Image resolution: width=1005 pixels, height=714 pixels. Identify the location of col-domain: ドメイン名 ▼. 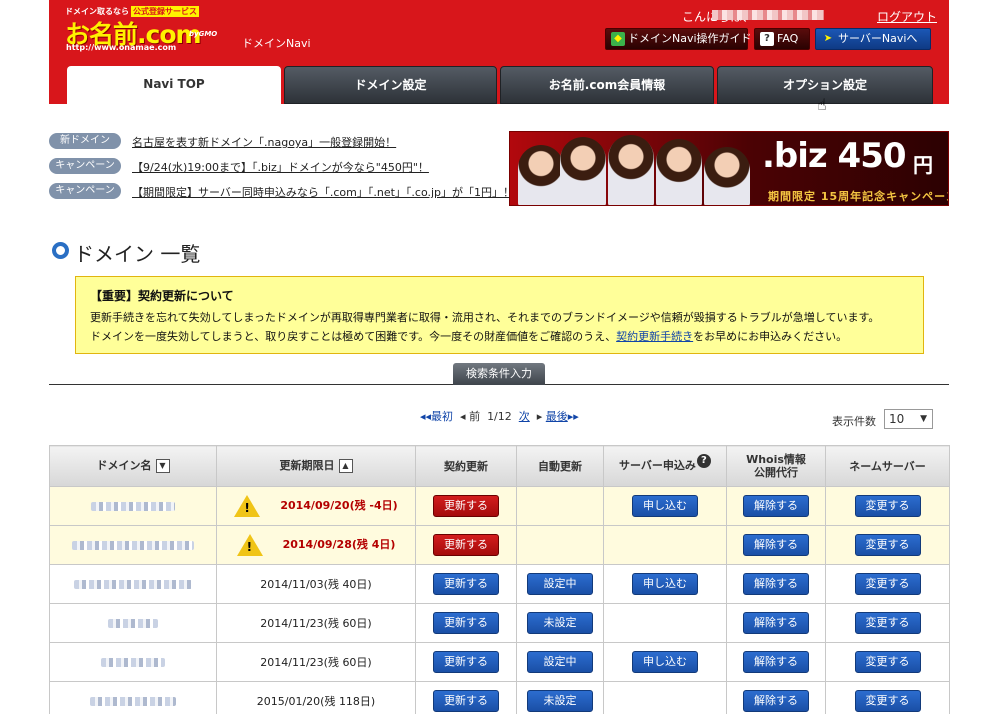
(133, 466).